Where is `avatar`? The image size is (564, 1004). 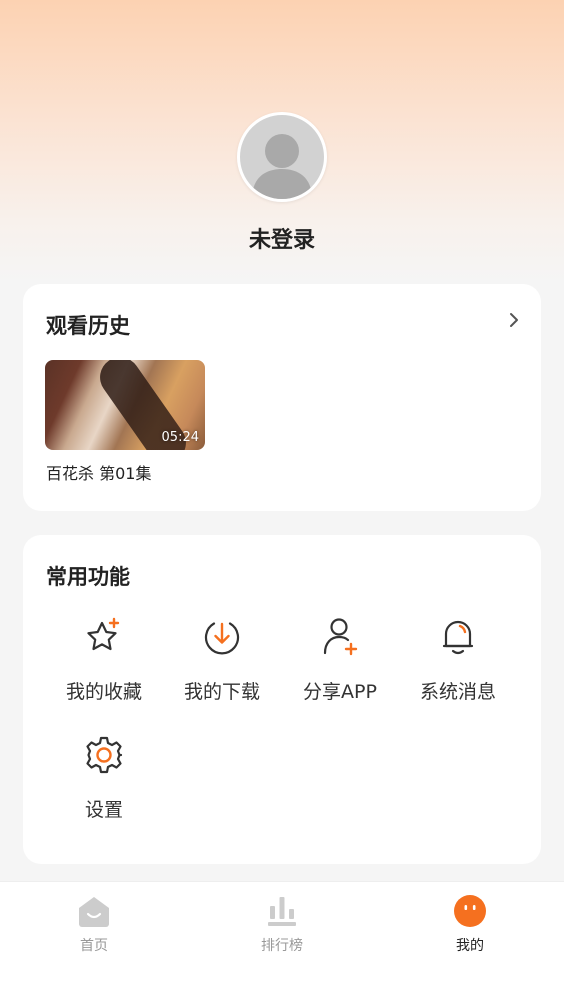 avatar is located at coordinates (282, 157).